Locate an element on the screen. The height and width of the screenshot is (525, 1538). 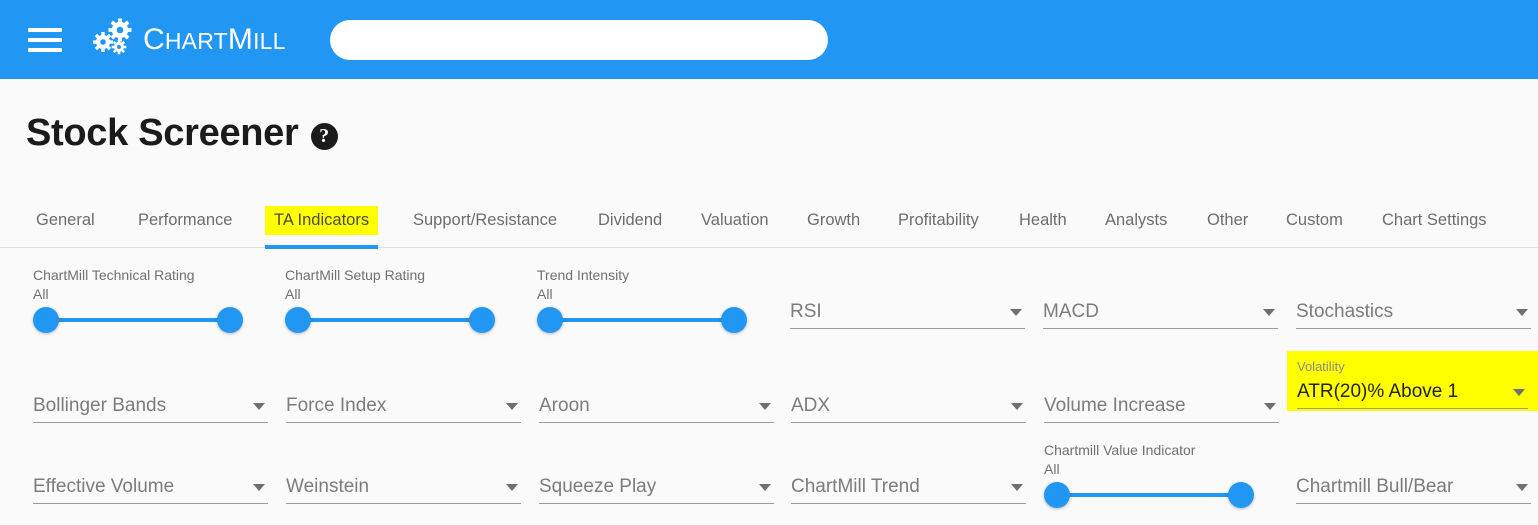
tab-analysts: Analysts is located at coordinates (1136, 220).